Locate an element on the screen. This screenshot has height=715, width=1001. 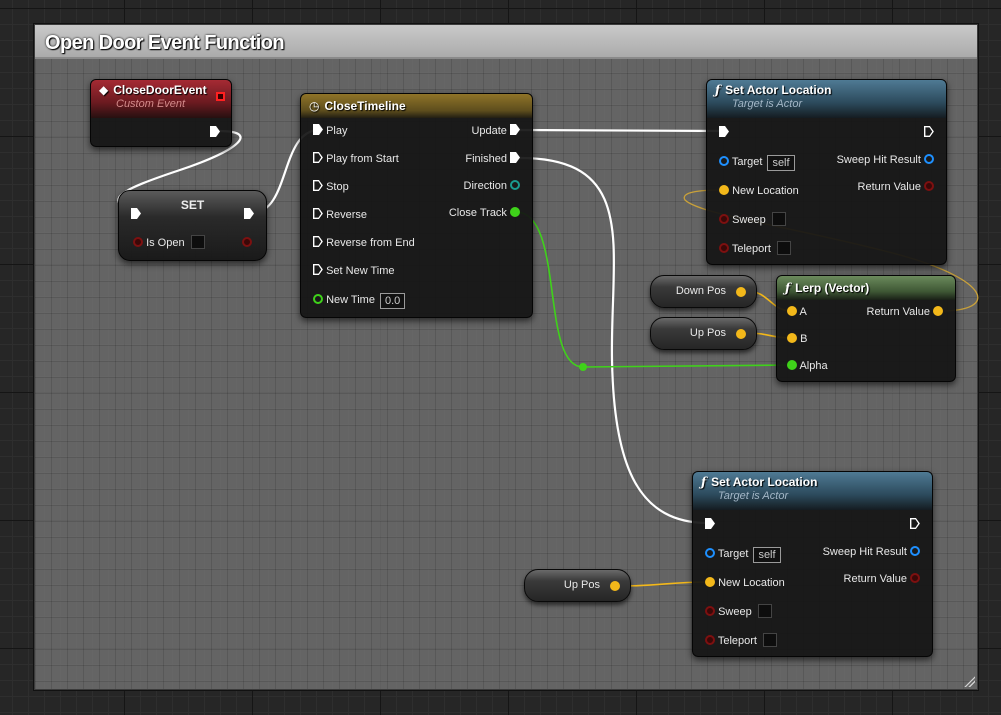
pin-label-reverse: Reverse is located at coordinates (347, 215).